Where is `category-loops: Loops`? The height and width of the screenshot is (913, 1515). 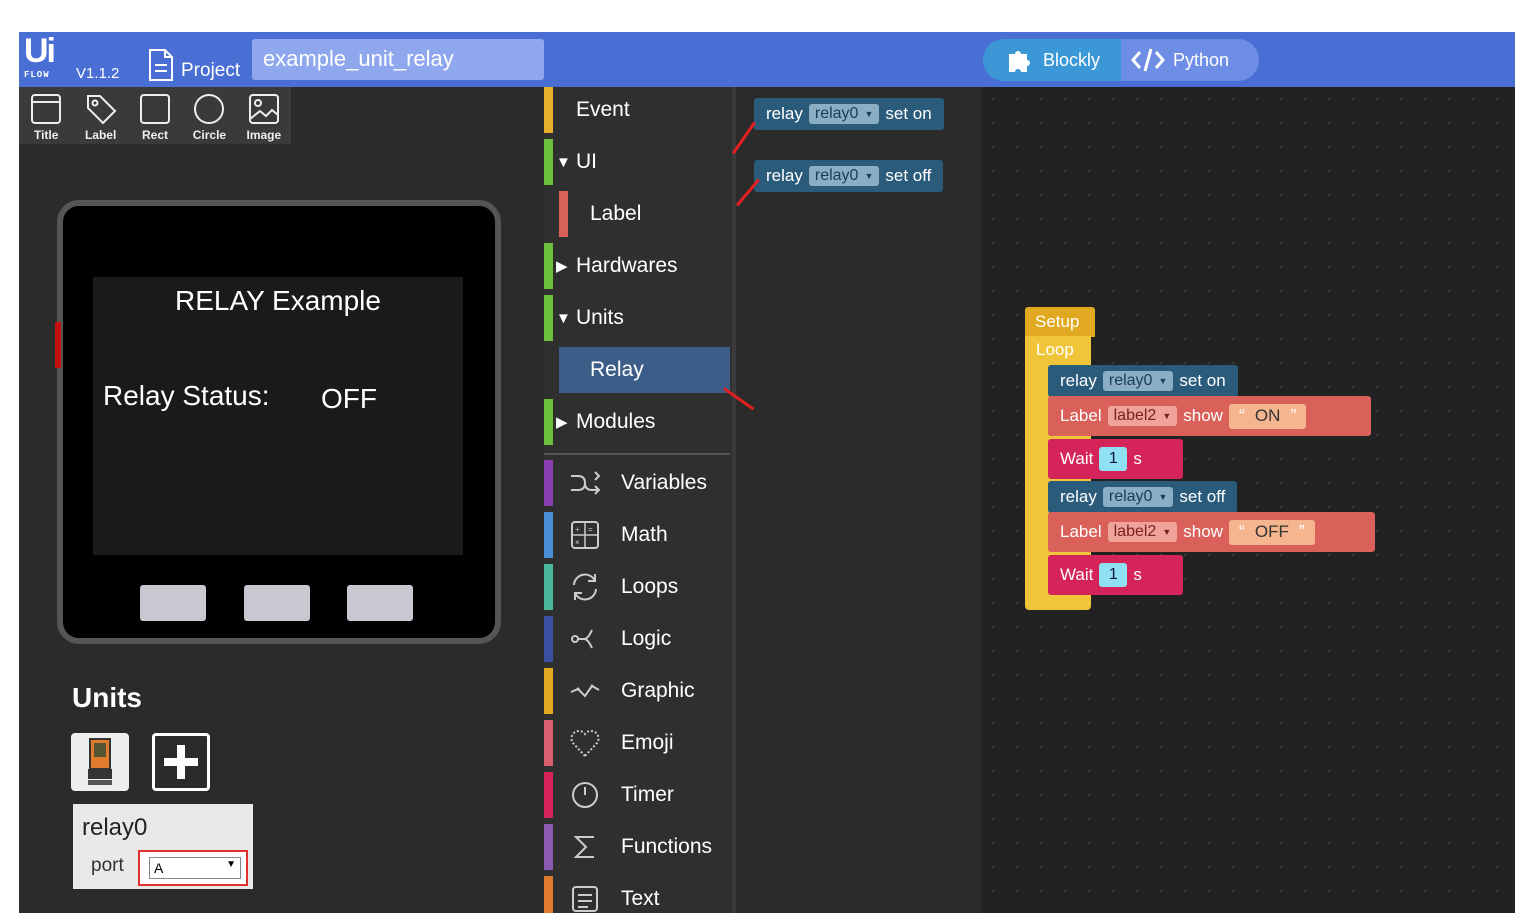
category-loops: Loops is located at coordinates (637, 587).